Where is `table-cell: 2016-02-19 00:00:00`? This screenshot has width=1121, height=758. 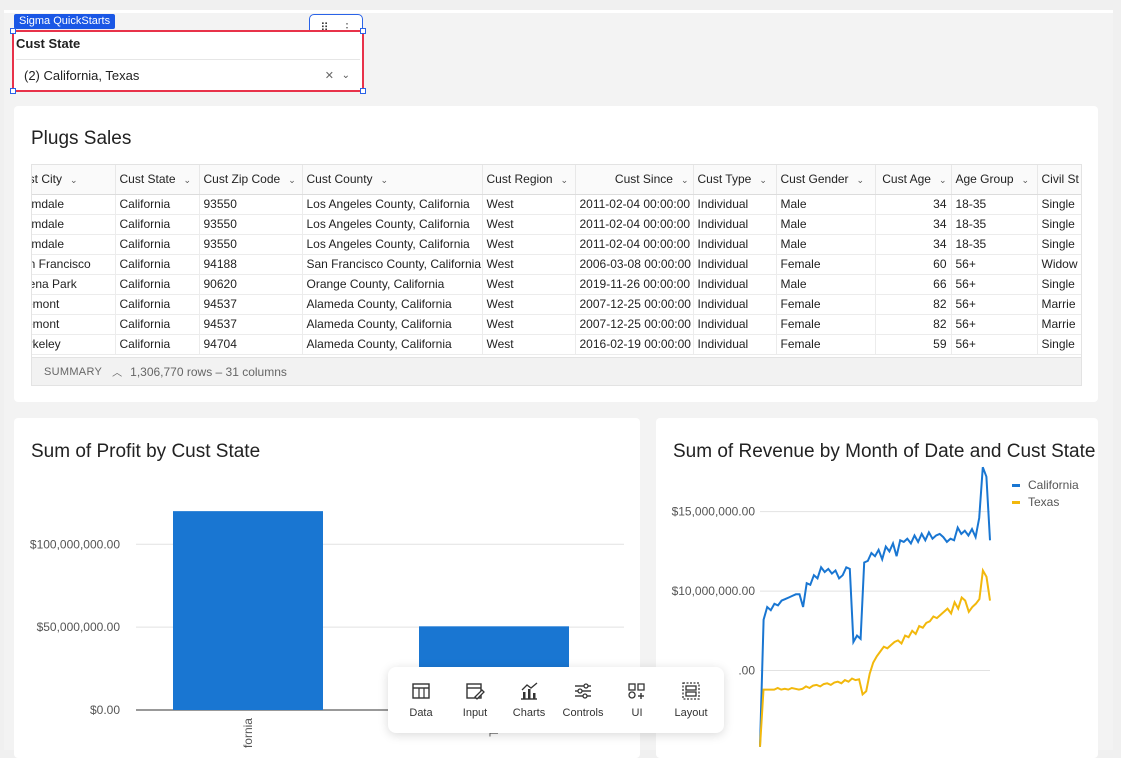
table-cell: 2016-02-19 00:00:00 is located at coordinates (634, 344).